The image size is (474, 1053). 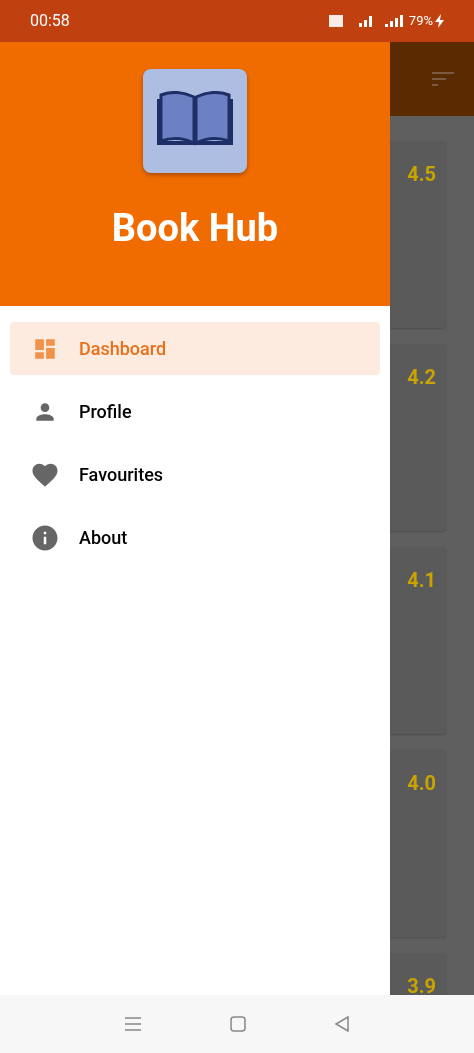 What do you see at coordinates (195, 474) in the screenshot?
I see `drawer-item: Favourites` at bounding box center [195, 474].